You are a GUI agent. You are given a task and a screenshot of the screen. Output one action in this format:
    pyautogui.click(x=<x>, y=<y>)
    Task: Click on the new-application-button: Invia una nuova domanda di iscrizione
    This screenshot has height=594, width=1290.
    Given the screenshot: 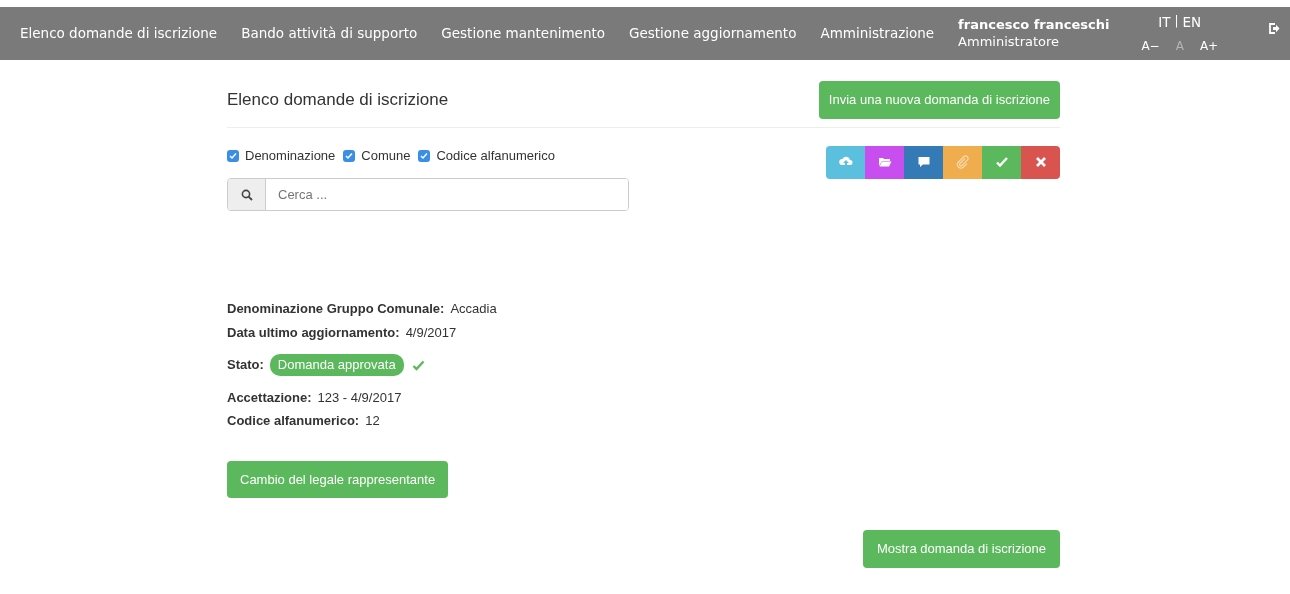 What is the action you would take?
    pyautogui.click(x=939, y=100)
    